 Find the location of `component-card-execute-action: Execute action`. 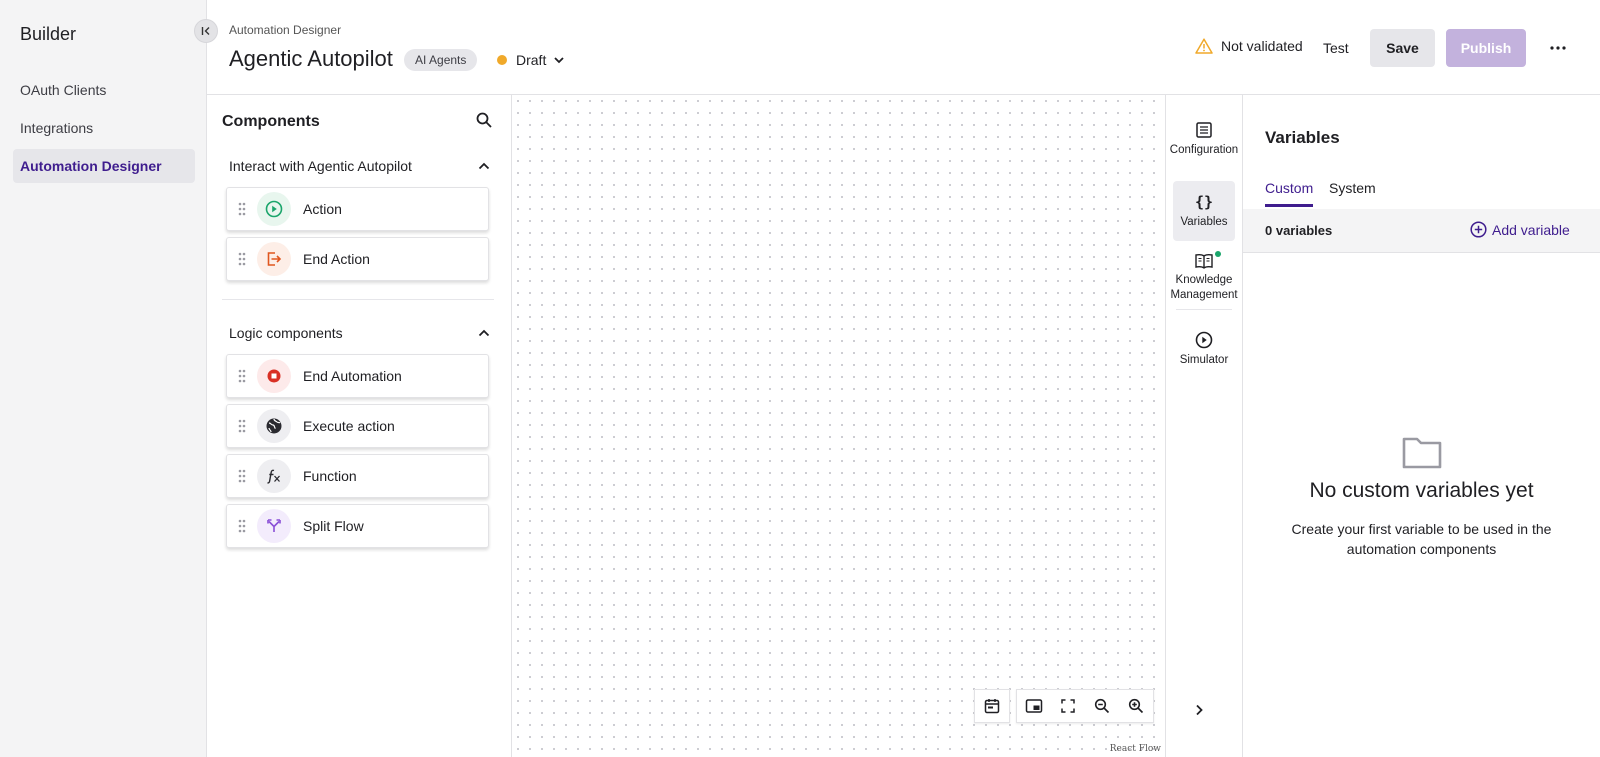

component-card-execute-action: Execute action is located at coordinates (357, 426).